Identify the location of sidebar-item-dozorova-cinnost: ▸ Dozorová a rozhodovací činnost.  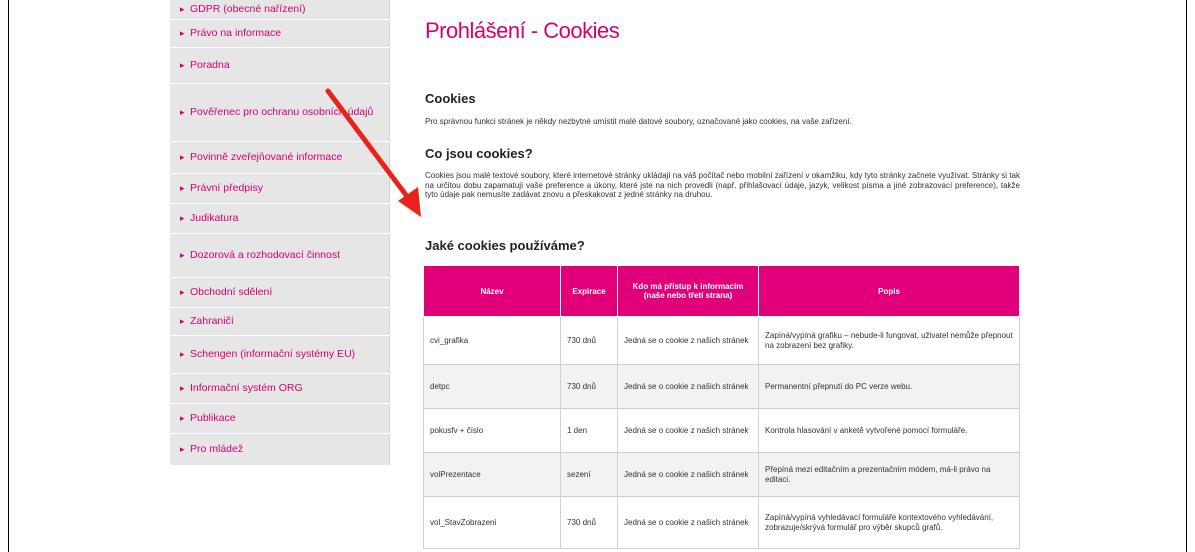
(280, 256).